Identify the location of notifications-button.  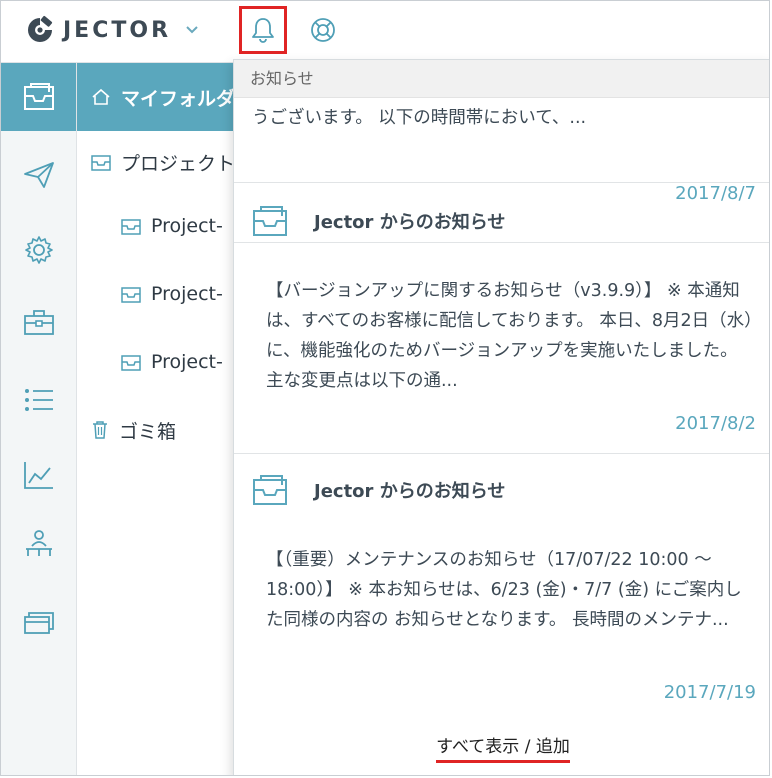
(263, 30).